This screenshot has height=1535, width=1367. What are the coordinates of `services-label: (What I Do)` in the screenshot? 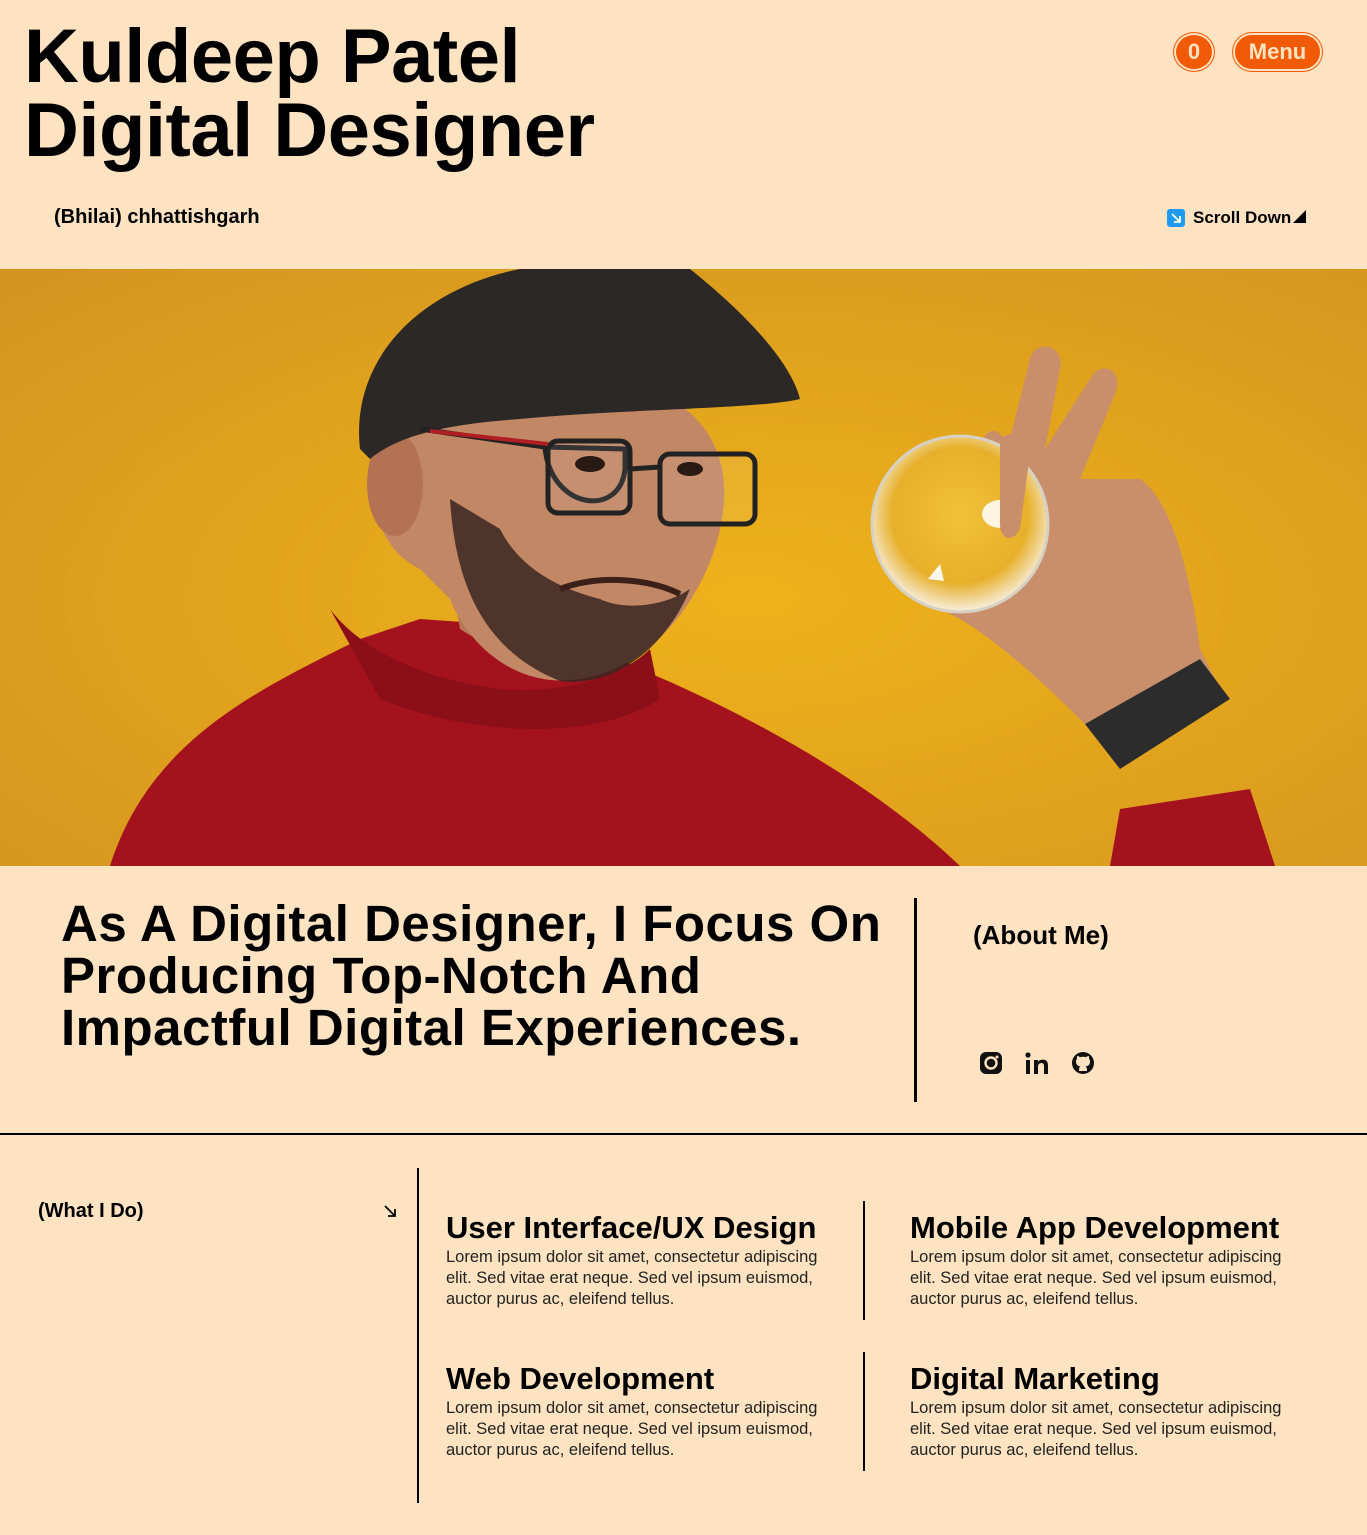 It's located at (91, 1211).